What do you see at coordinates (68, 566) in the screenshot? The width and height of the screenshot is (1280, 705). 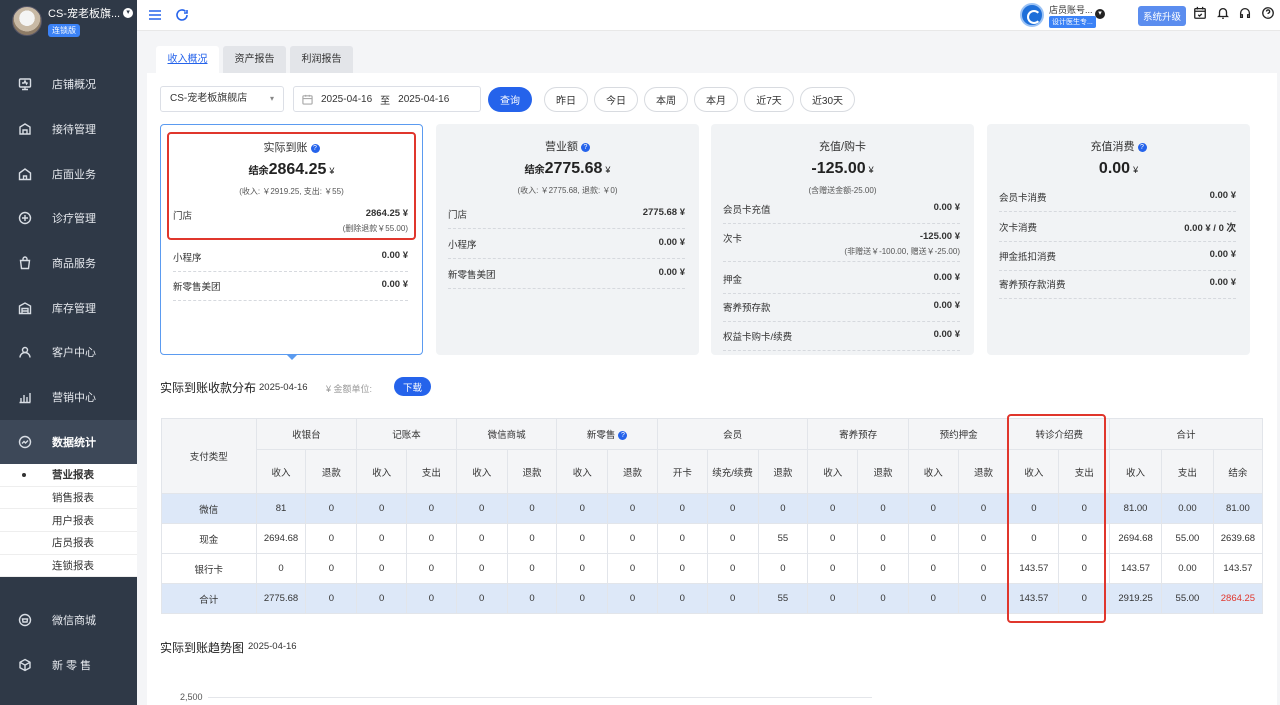 I see `sidebar-subitem-4: 连锁报表` at bounding box center [68, 566].